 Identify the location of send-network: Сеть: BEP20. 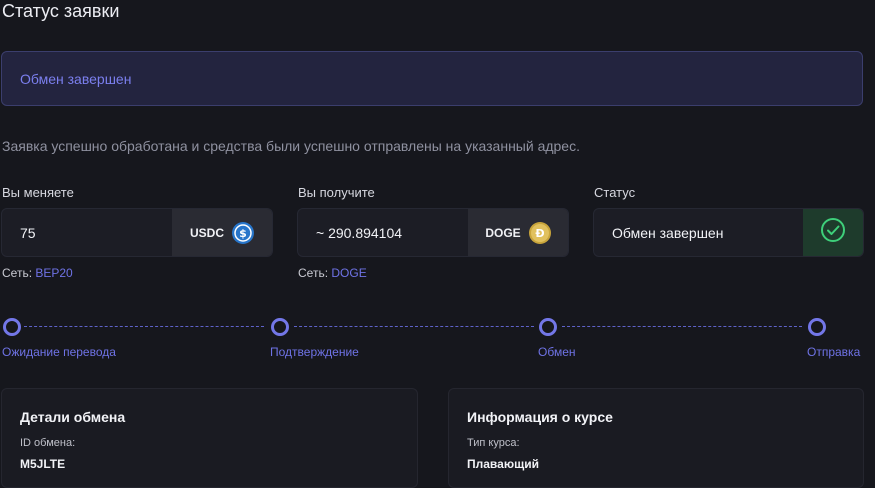
(37, 273).